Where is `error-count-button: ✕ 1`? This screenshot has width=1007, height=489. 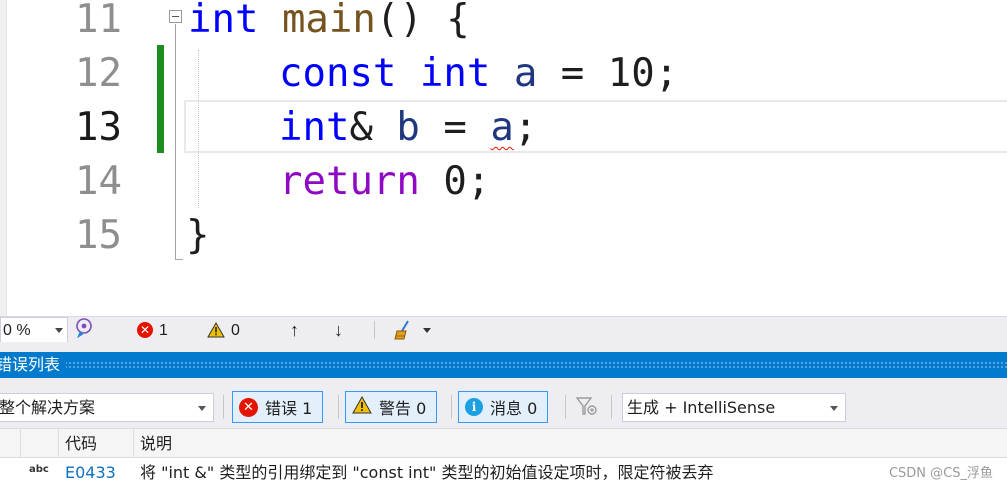
error-count-button: ✕ 1 is located at coordinates (152, 330).